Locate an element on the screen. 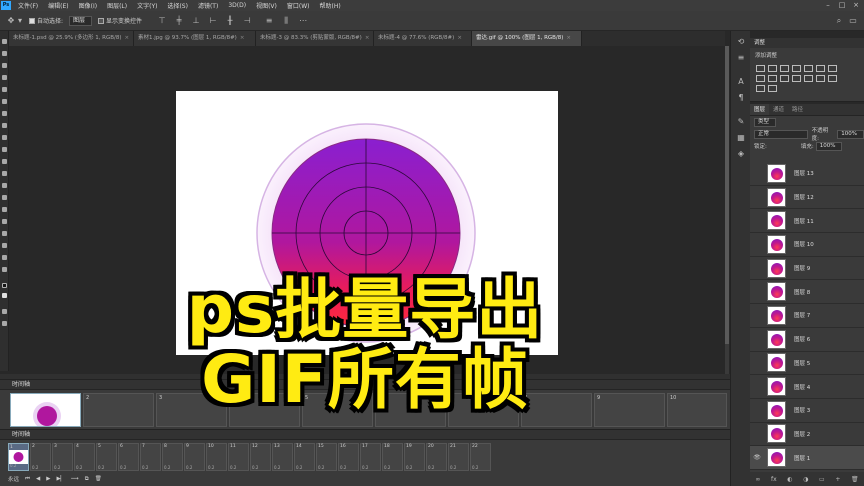  show-transform-option: 显示变换控件 is located at coordinates (120, 20).